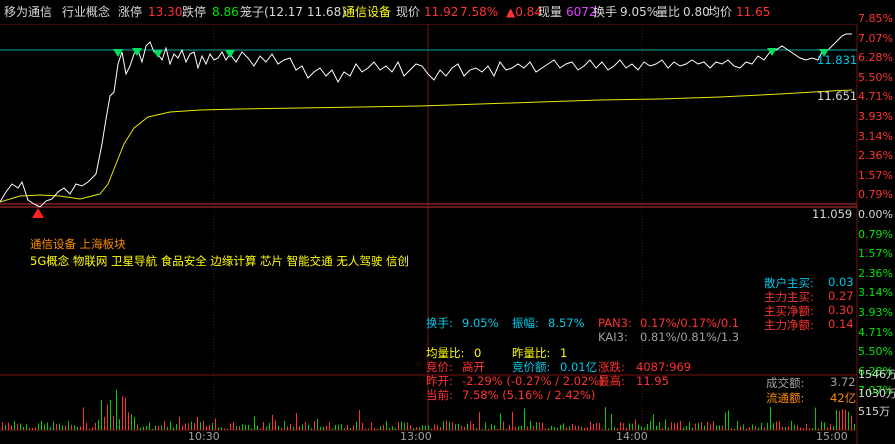 The width and height of the screenshot is (895, 444). What do you see at coordinates (664, 367) in the screenshot?
I see `limit-count-value: 4087:969` at bounding box center [664, 367].